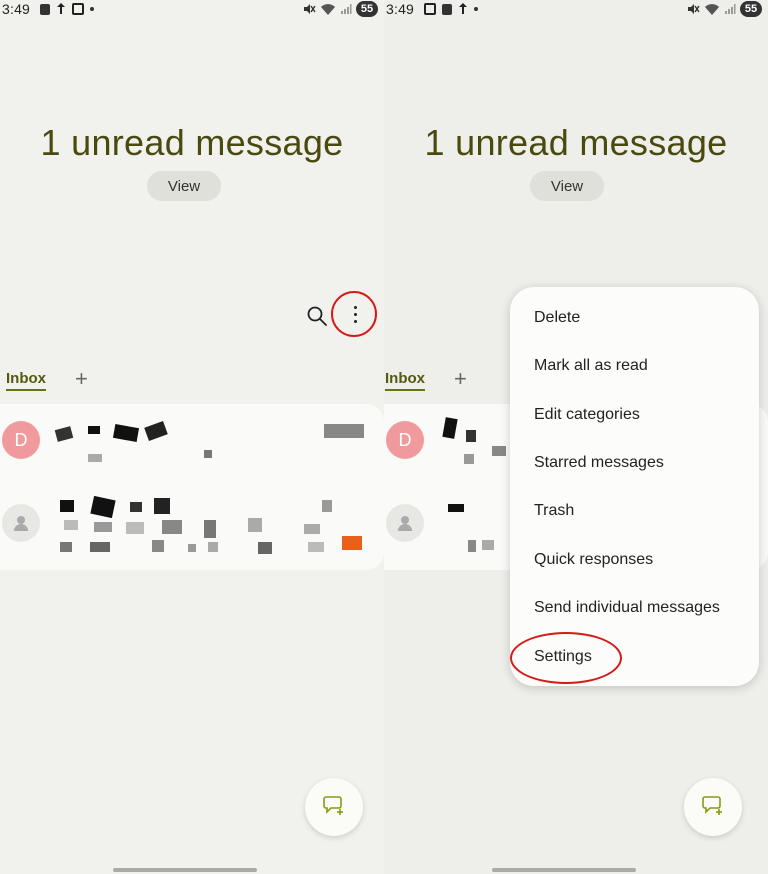  What do you see at coordinates (591, 366) in the screenshot?
I see `menu-item-mark-all-read: Mark all as read` at bounding box center [591, 366].